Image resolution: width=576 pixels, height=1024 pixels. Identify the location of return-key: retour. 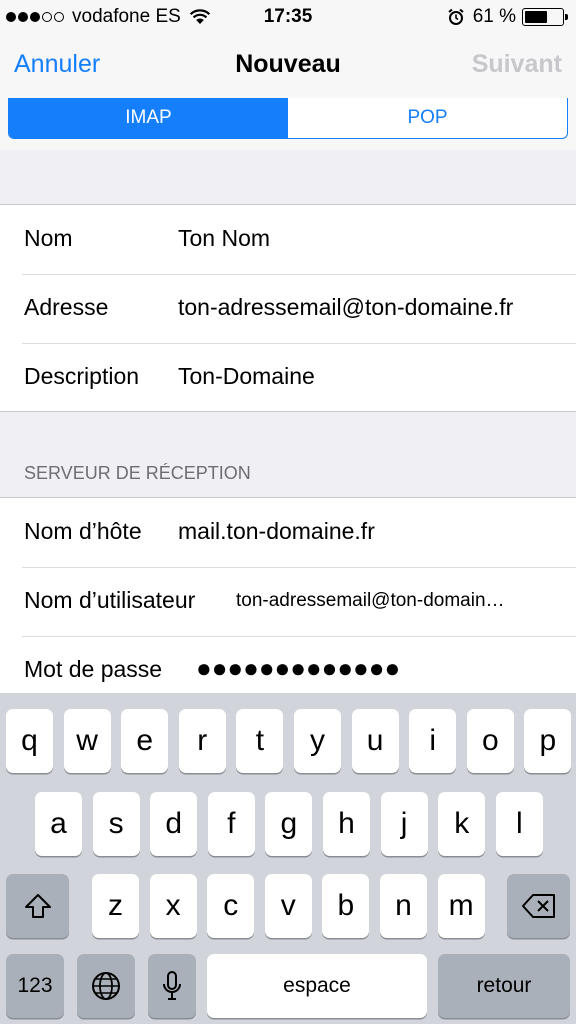
(504, 986).